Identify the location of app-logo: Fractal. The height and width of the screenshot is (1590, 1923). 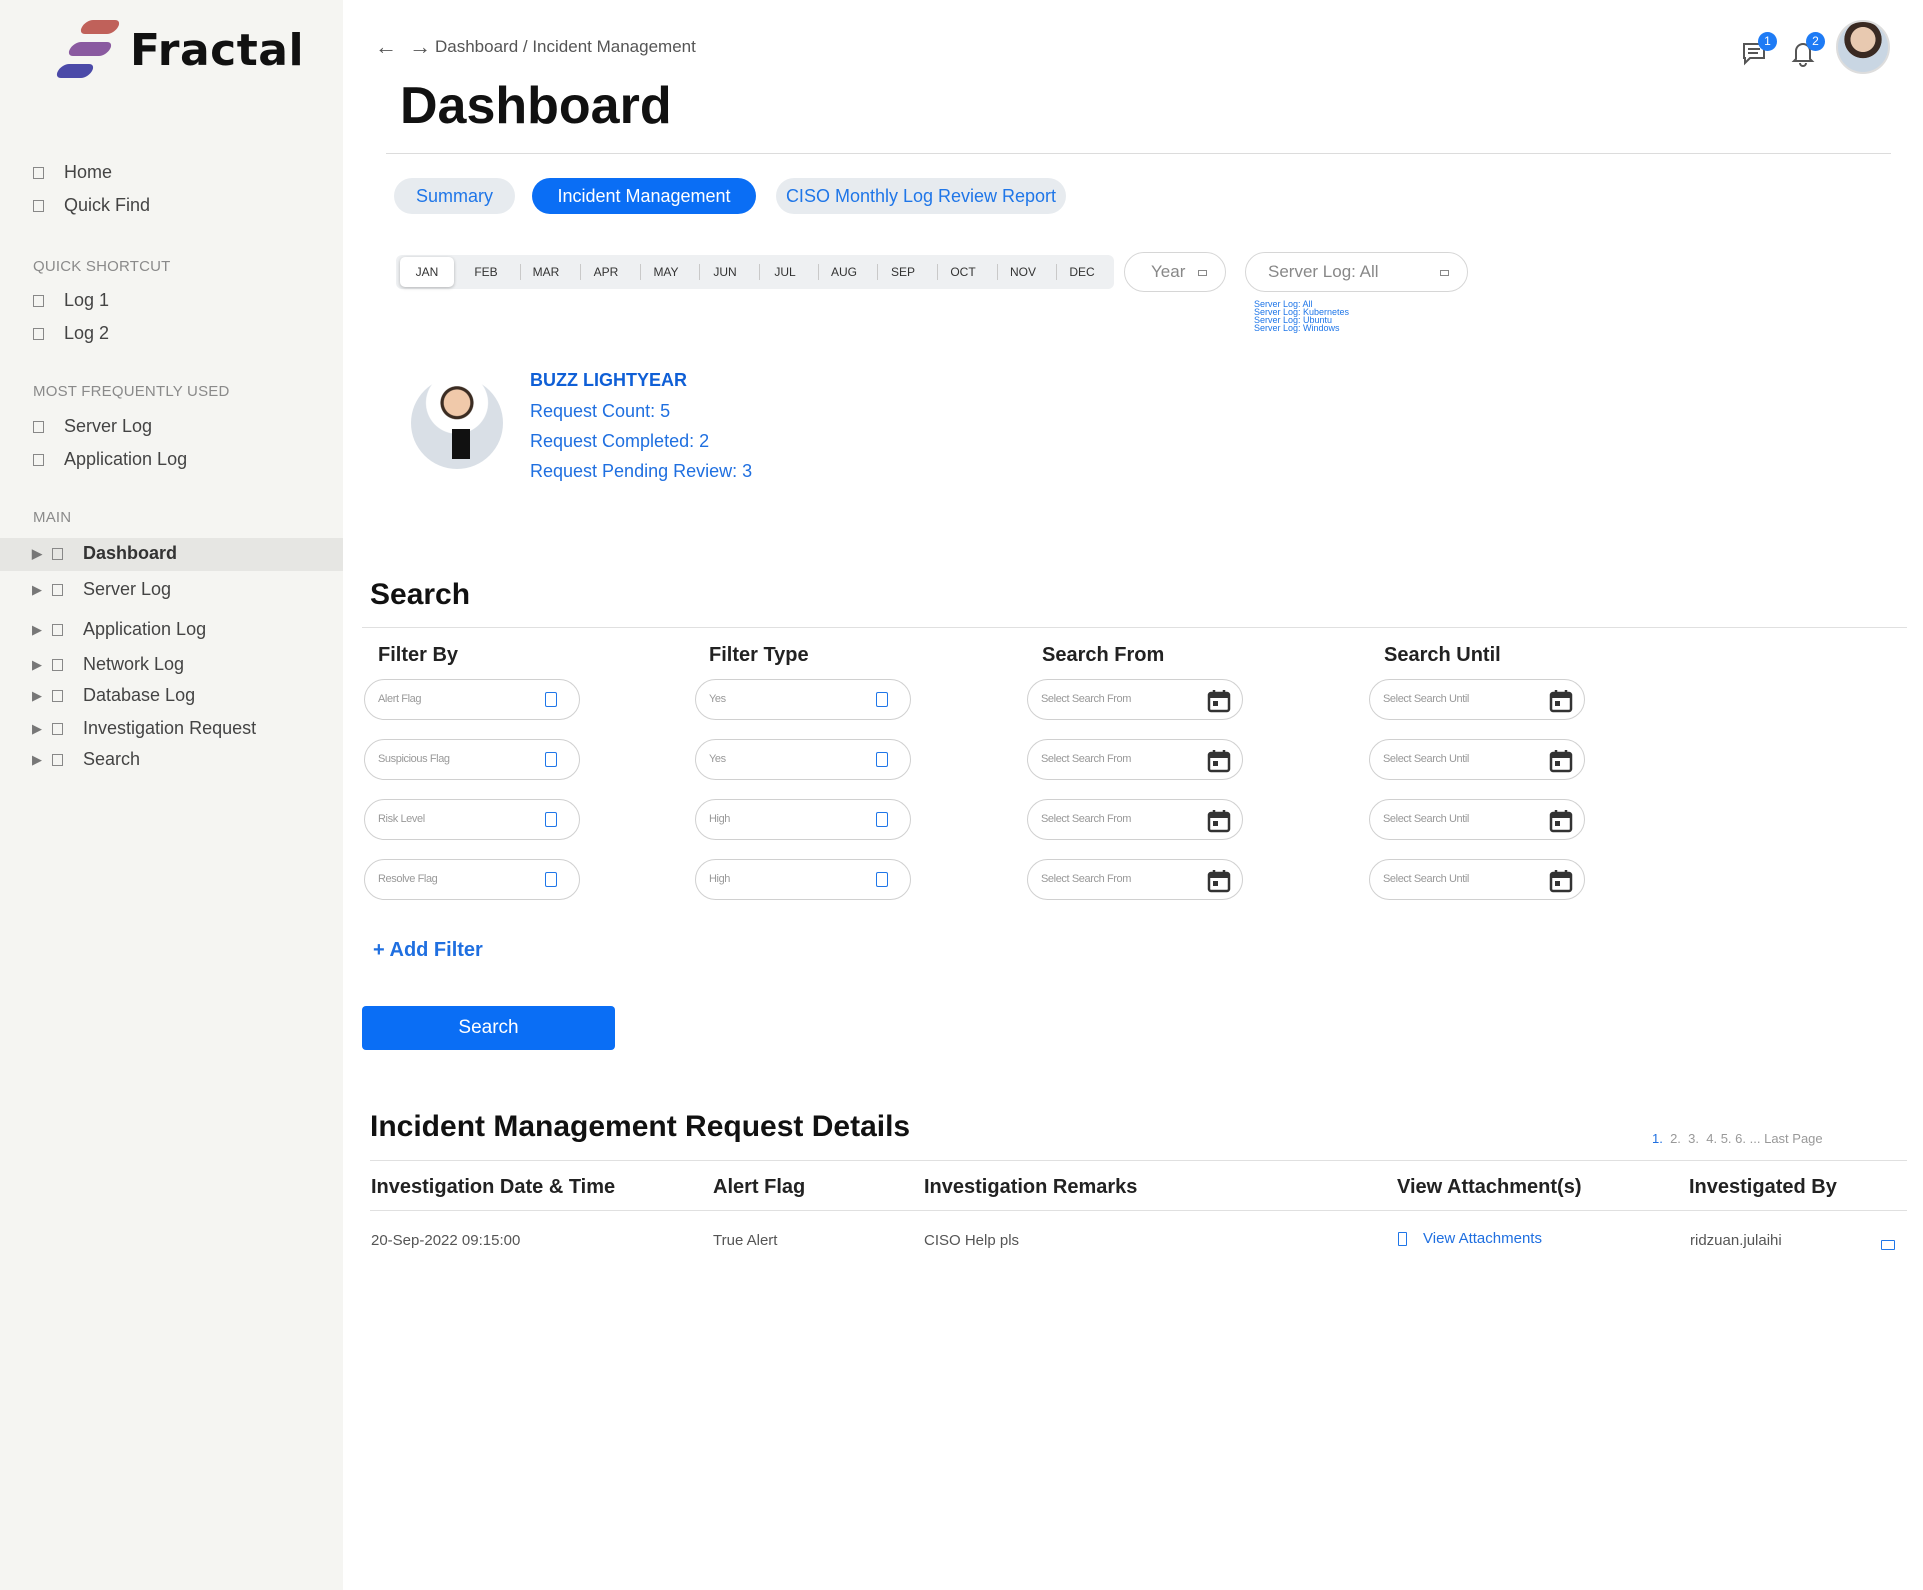
(176, 50).